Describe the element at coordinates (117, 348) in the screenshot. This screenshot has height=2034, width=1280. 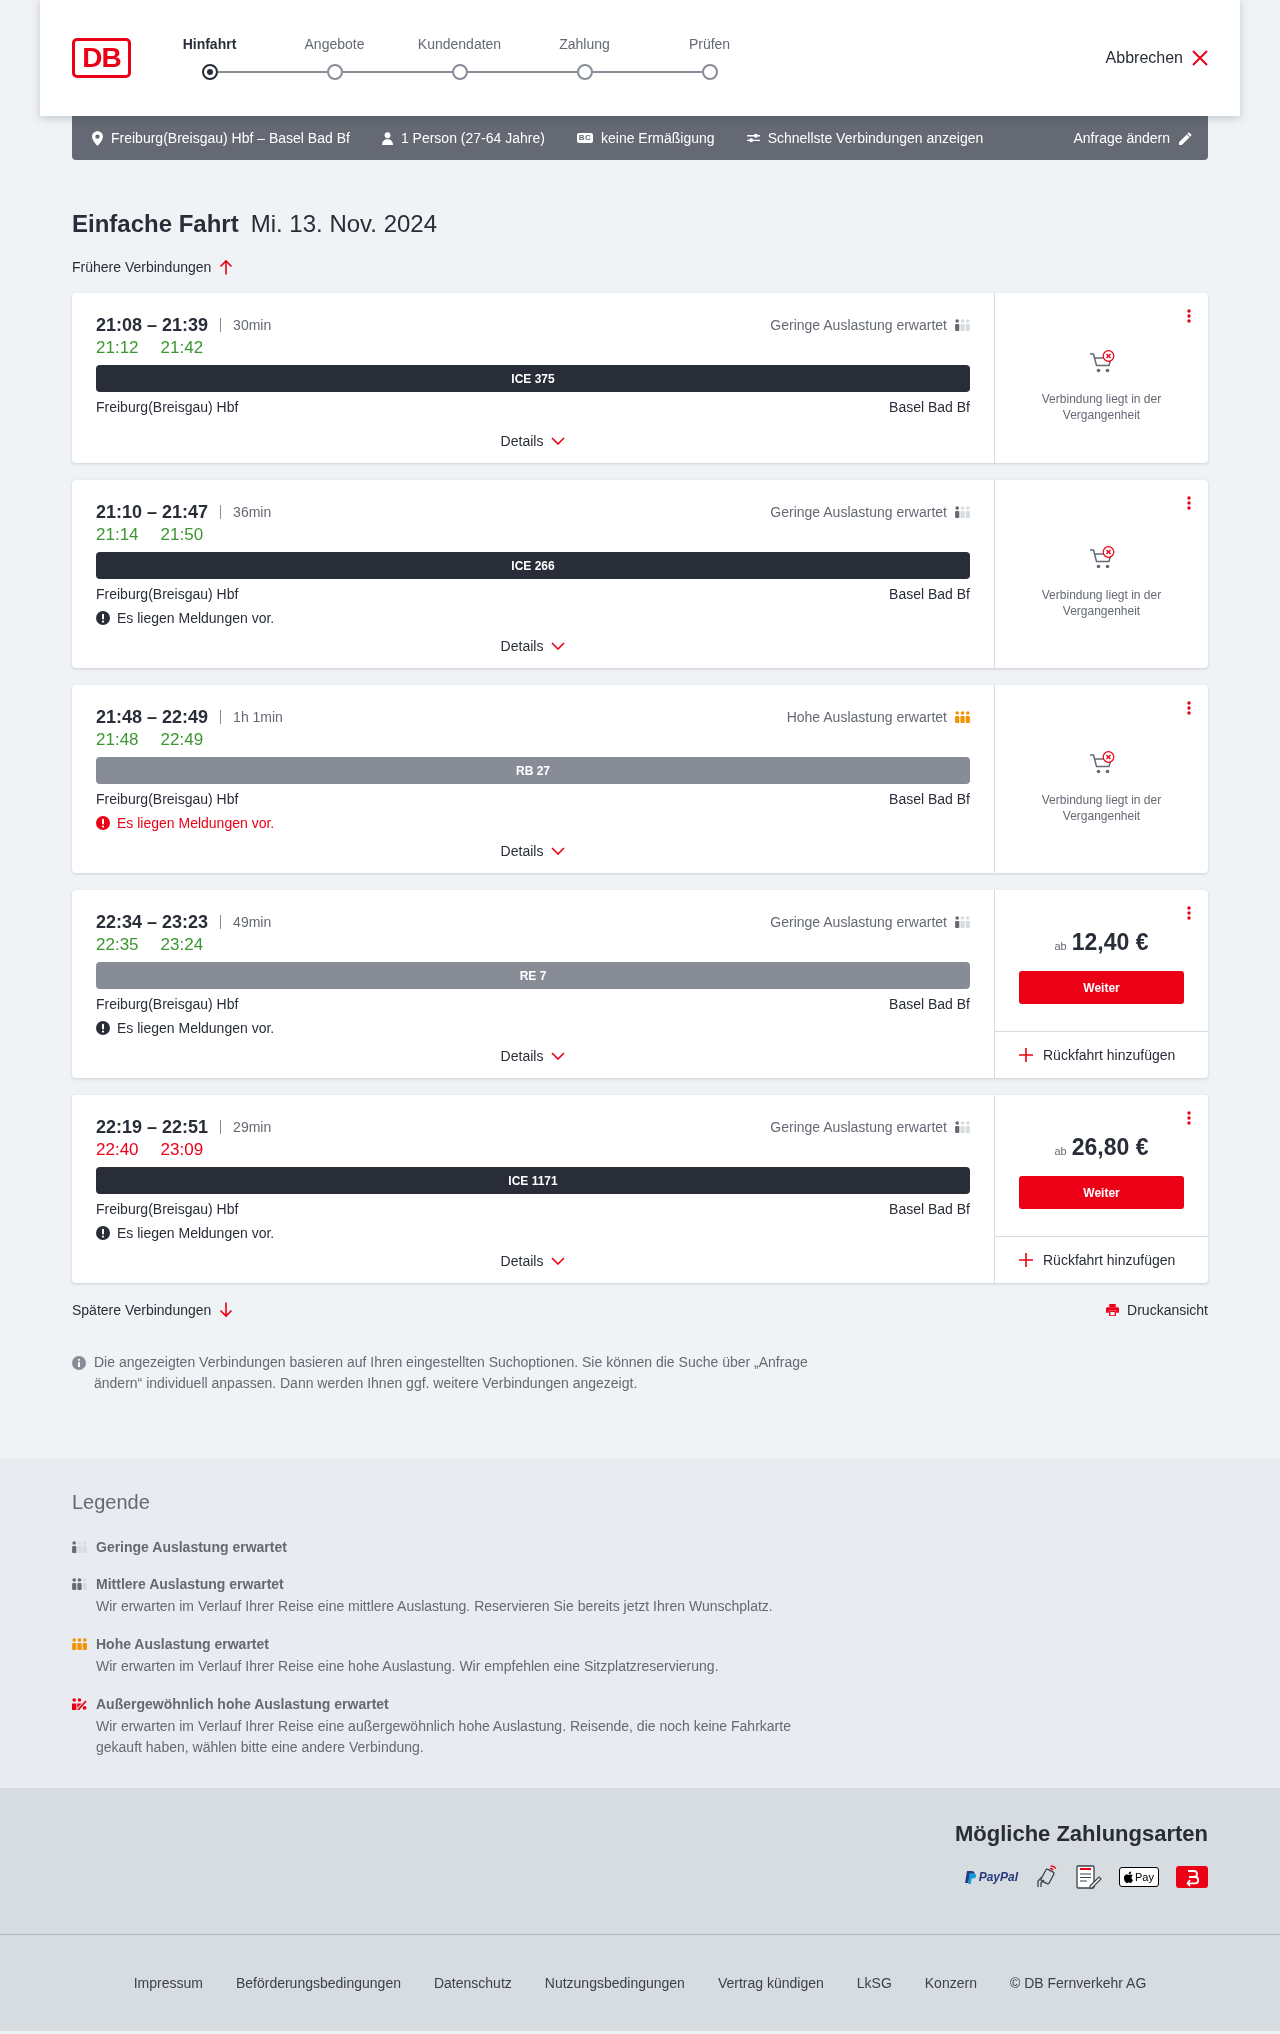
I see `realtime-departure: 21:12` at that location.